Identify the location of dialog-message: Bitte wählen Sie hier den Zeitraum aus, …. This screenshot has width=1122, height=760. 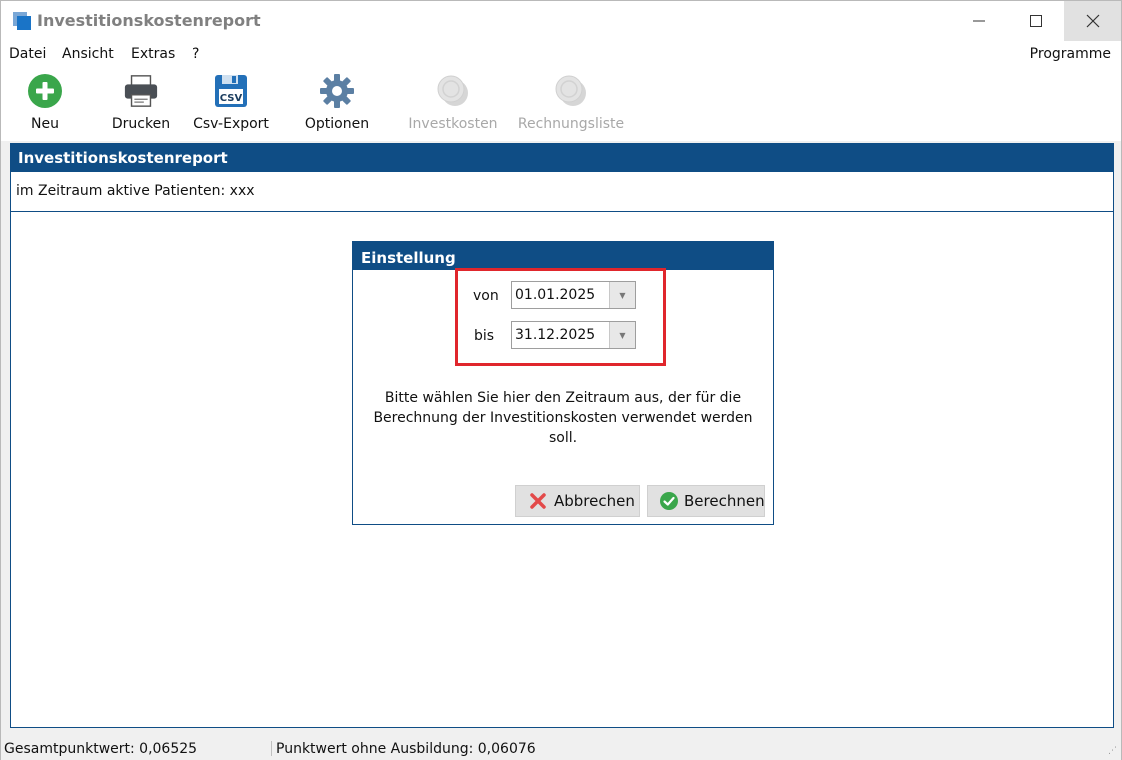
(563, 418).